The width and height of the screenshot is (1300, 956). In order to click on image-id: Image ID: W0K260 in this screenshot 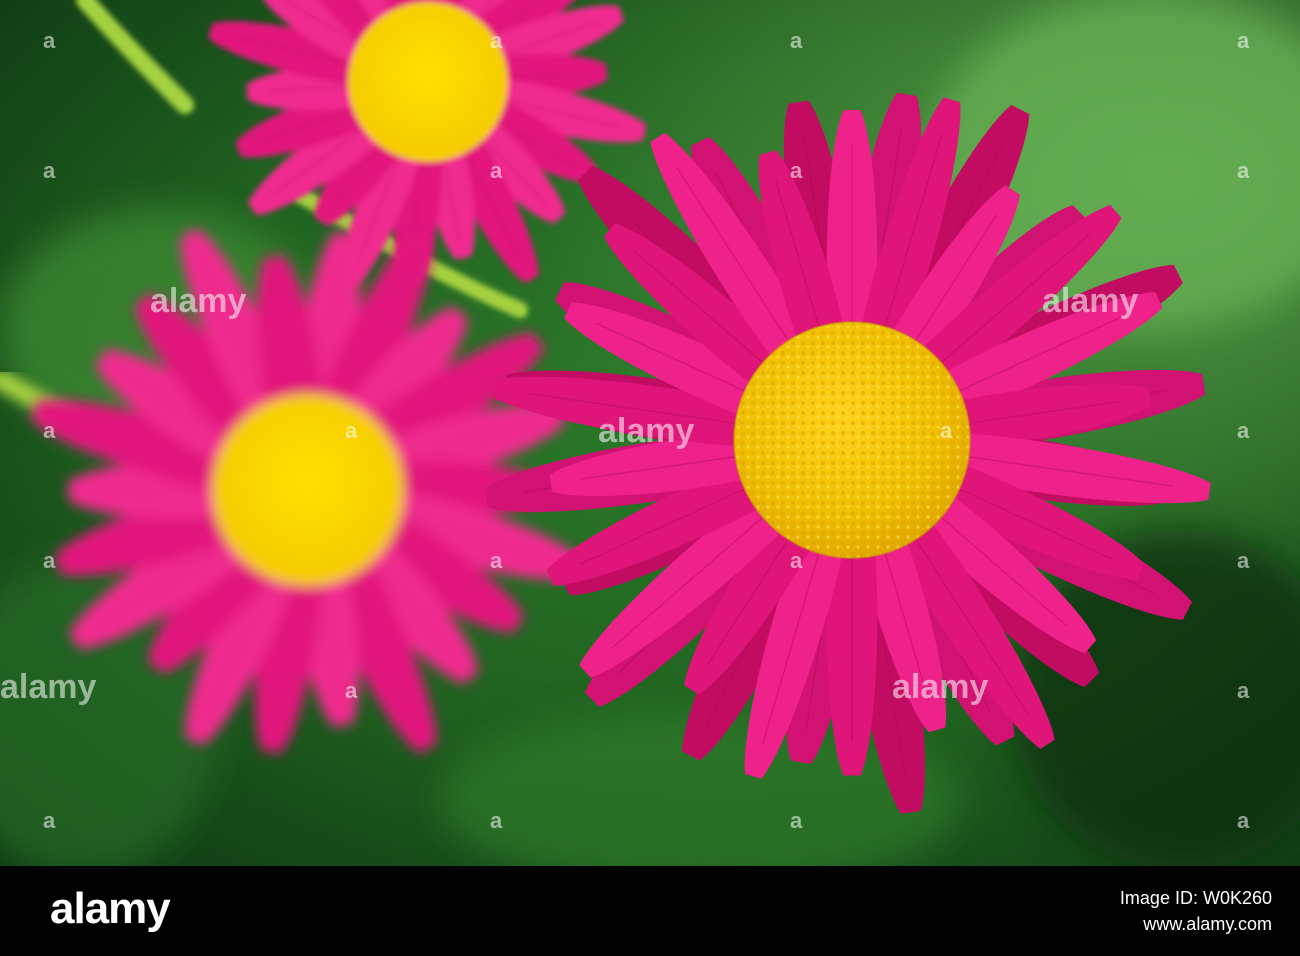, I will do `click(1195, 898)`.